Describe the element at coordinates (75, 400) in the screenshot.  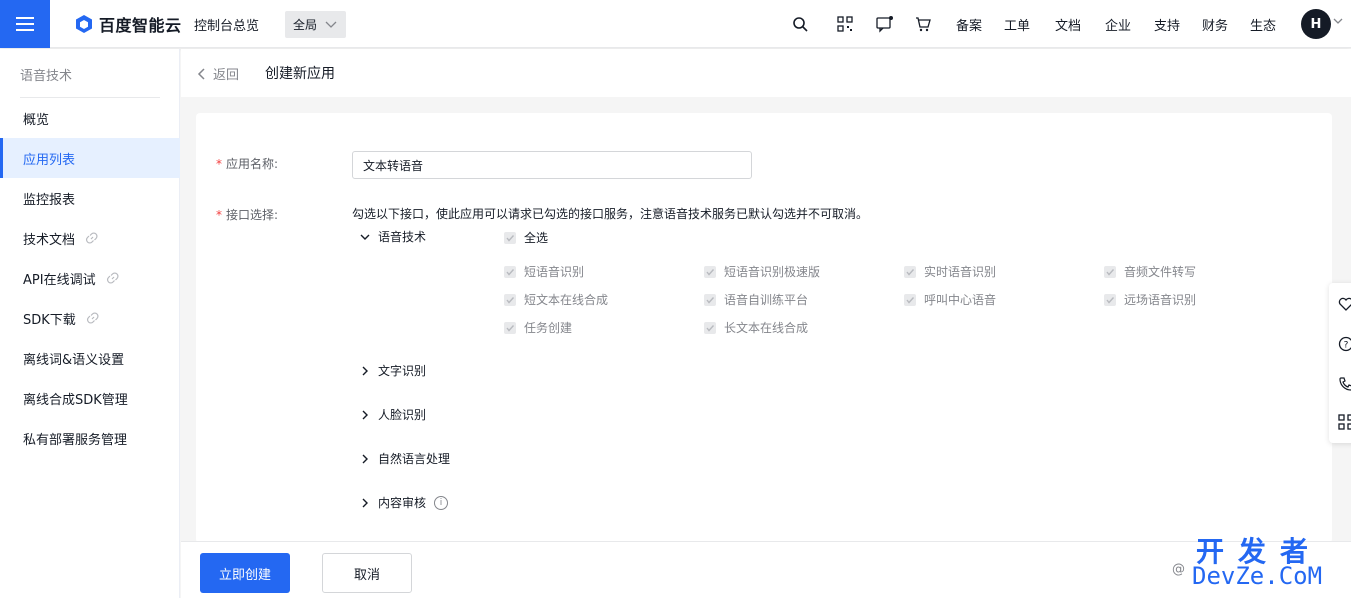
I see `sidebar-item-label: 离线合成SDK管理` at that location.